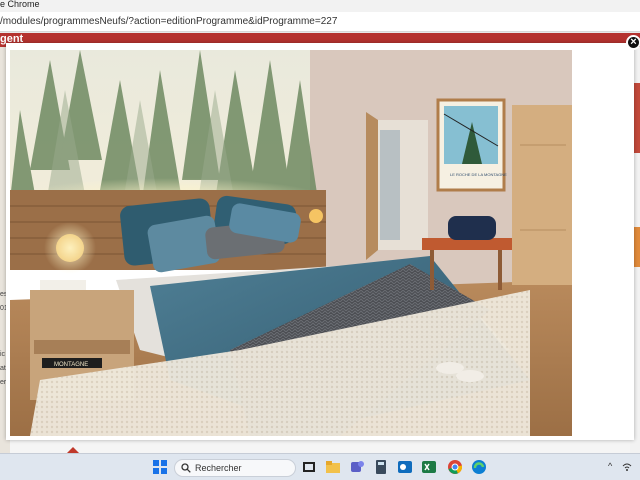 The width and height of the screenshot is (640, 480). What do you see at coordinates (320, 466) in the screenshot?
I see `windows-taskbar: Rechercher ^` at bounding box center [320, 466].